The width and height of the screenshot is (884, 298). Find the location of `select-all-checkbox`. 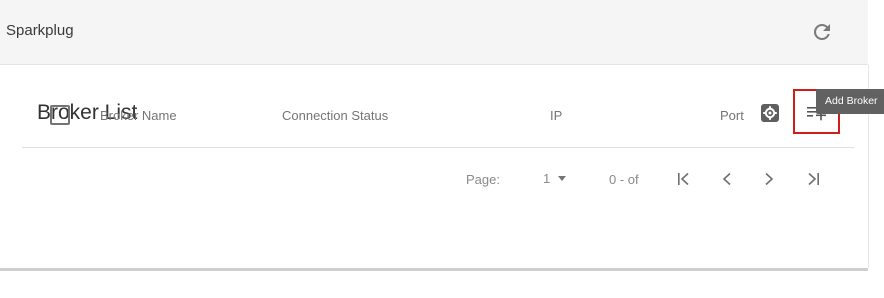

select-all-checkbox is located at coordinates (60, 115).